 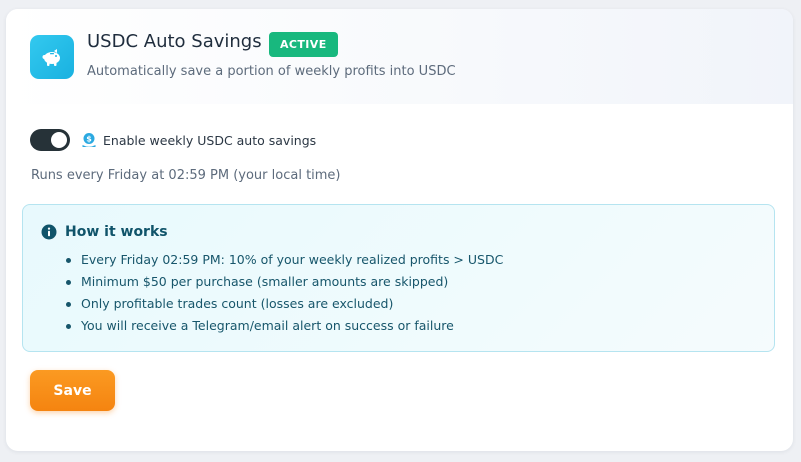 I want to click on how-it-works-title: How it works, so click(x=116, y=232).